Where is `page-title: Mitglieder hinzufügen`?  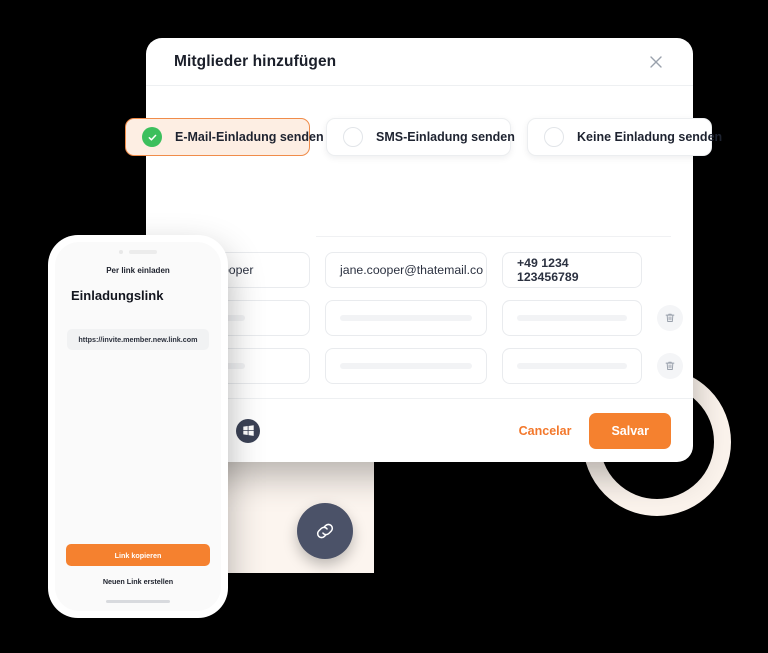
page-title: Mitglieder hinzufügen is located at coordinates (255, 61).